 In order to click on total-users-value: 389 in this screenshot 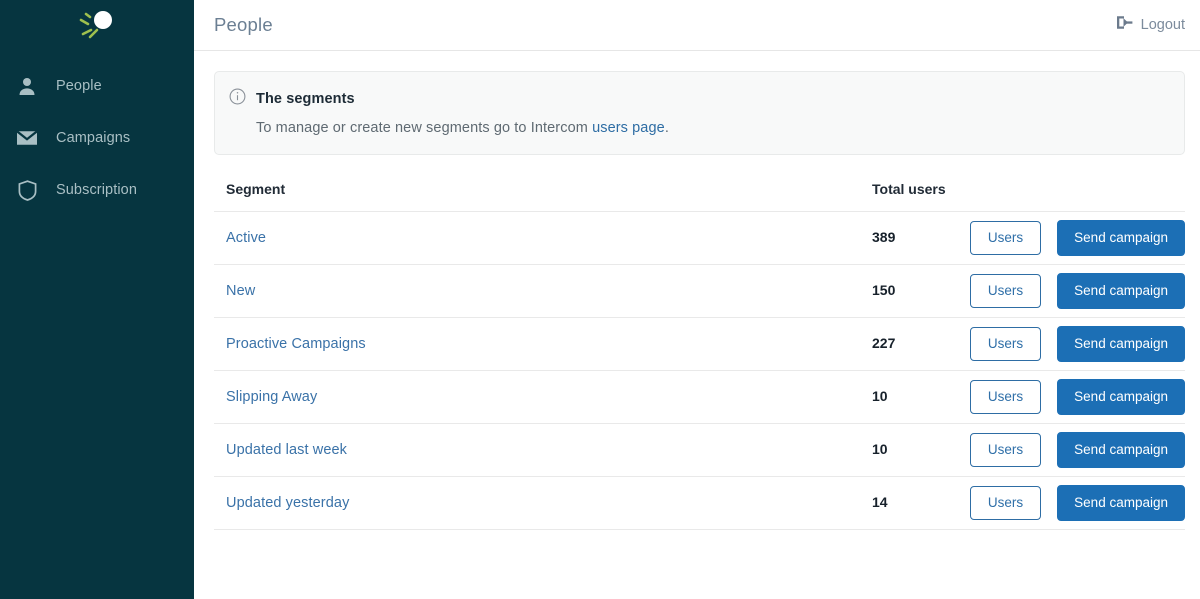, I will do `click(884, 237)`.